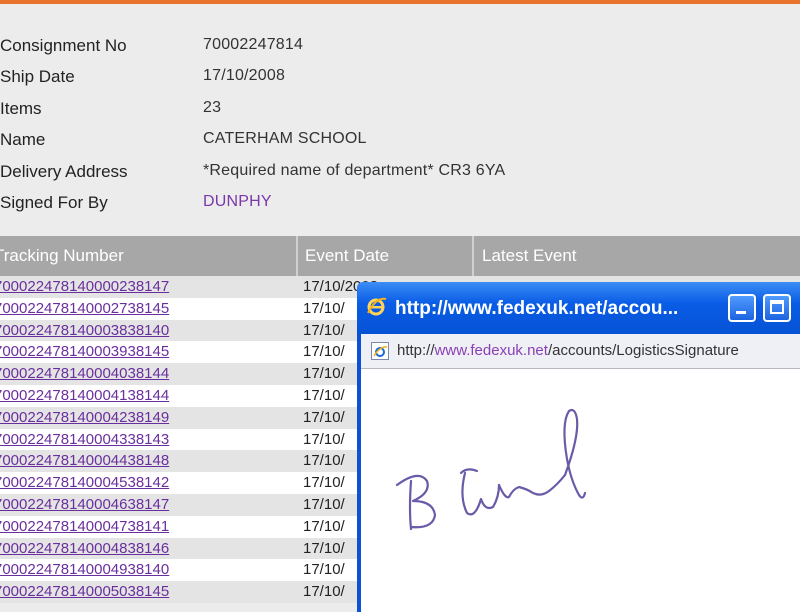 The image size is (800, 612). I want to click on url-path: /accounts/LogisticsSignature, so click(643, 350).